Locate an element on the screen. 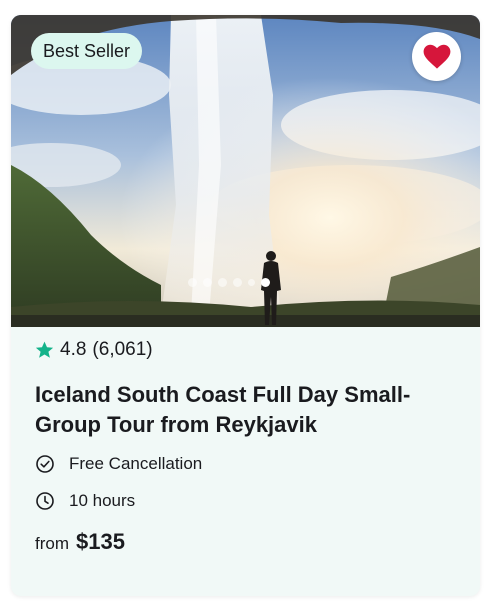 The width and height of the screenshot is (493, 612). price-prefix: from is located at coordinates (52, 543).